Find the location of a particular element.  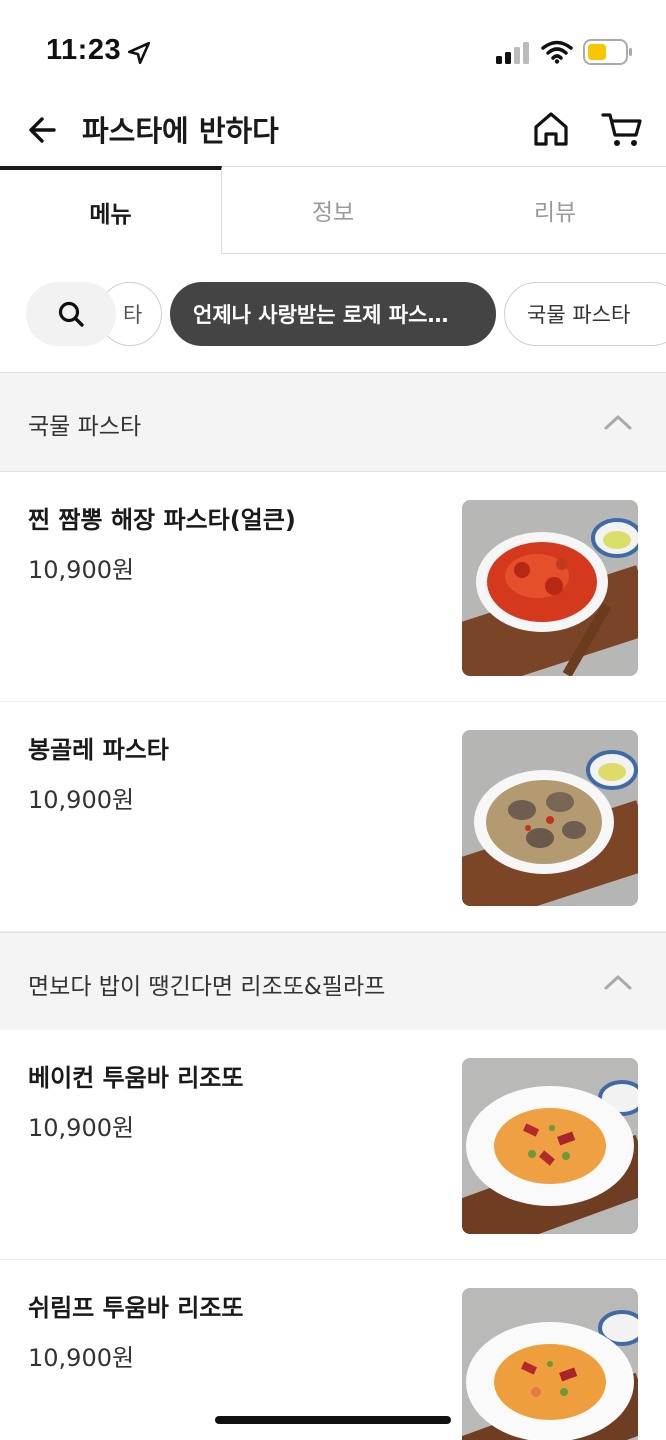

home-icon is located at coordinates (551, 129).